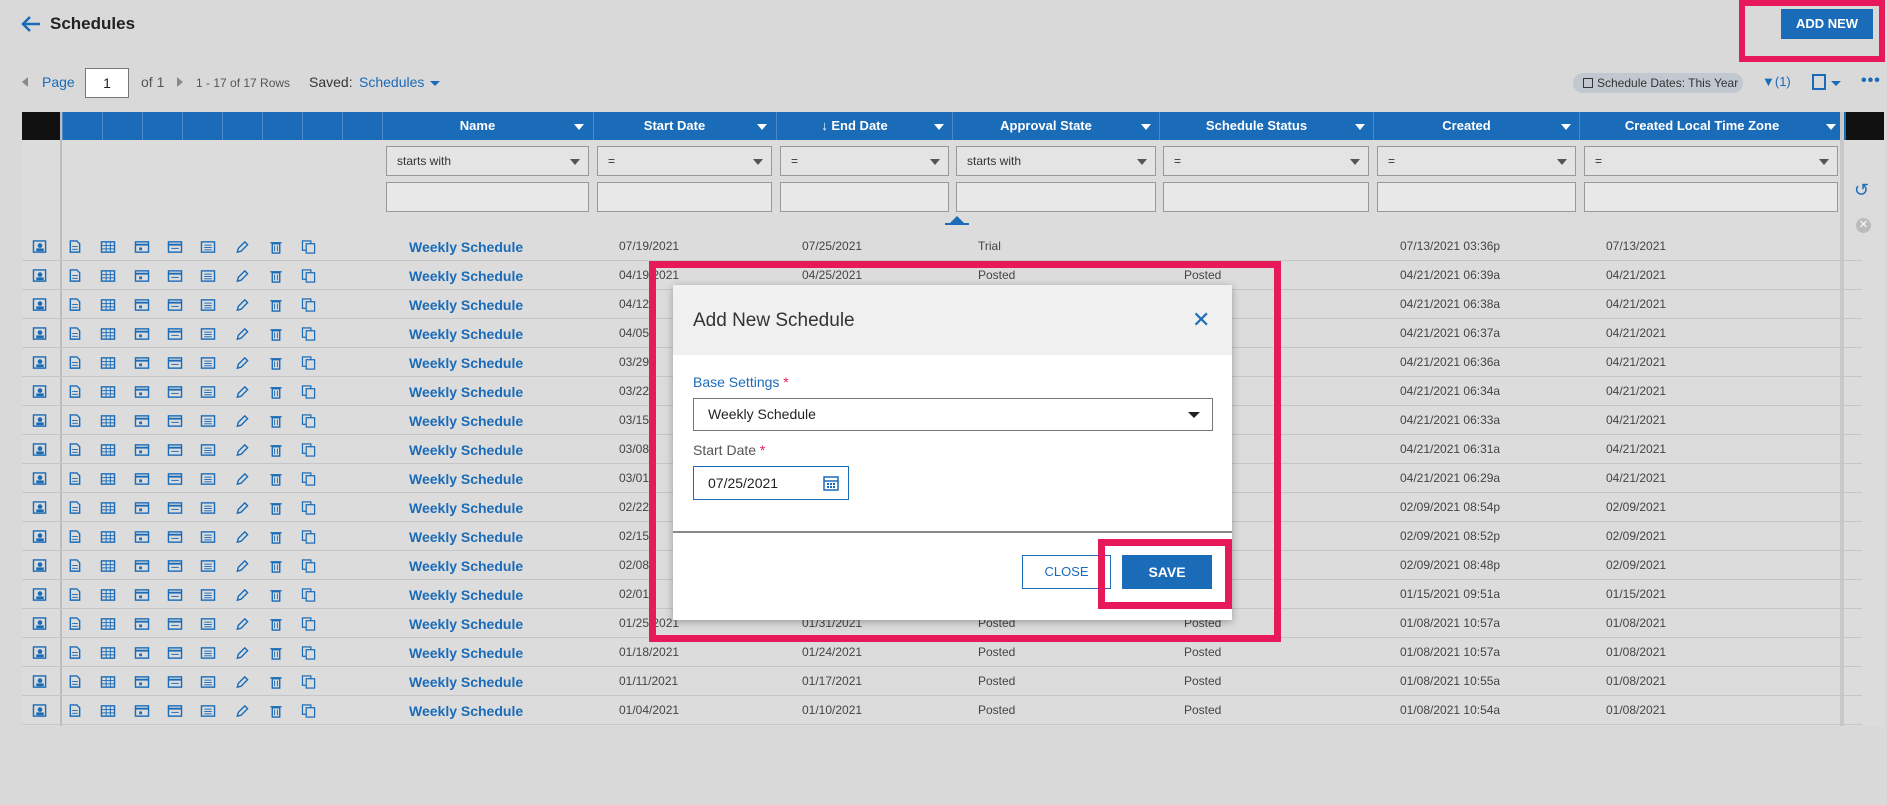  I want to click on clear-filters-icon: ✕, so click(1863, 225).